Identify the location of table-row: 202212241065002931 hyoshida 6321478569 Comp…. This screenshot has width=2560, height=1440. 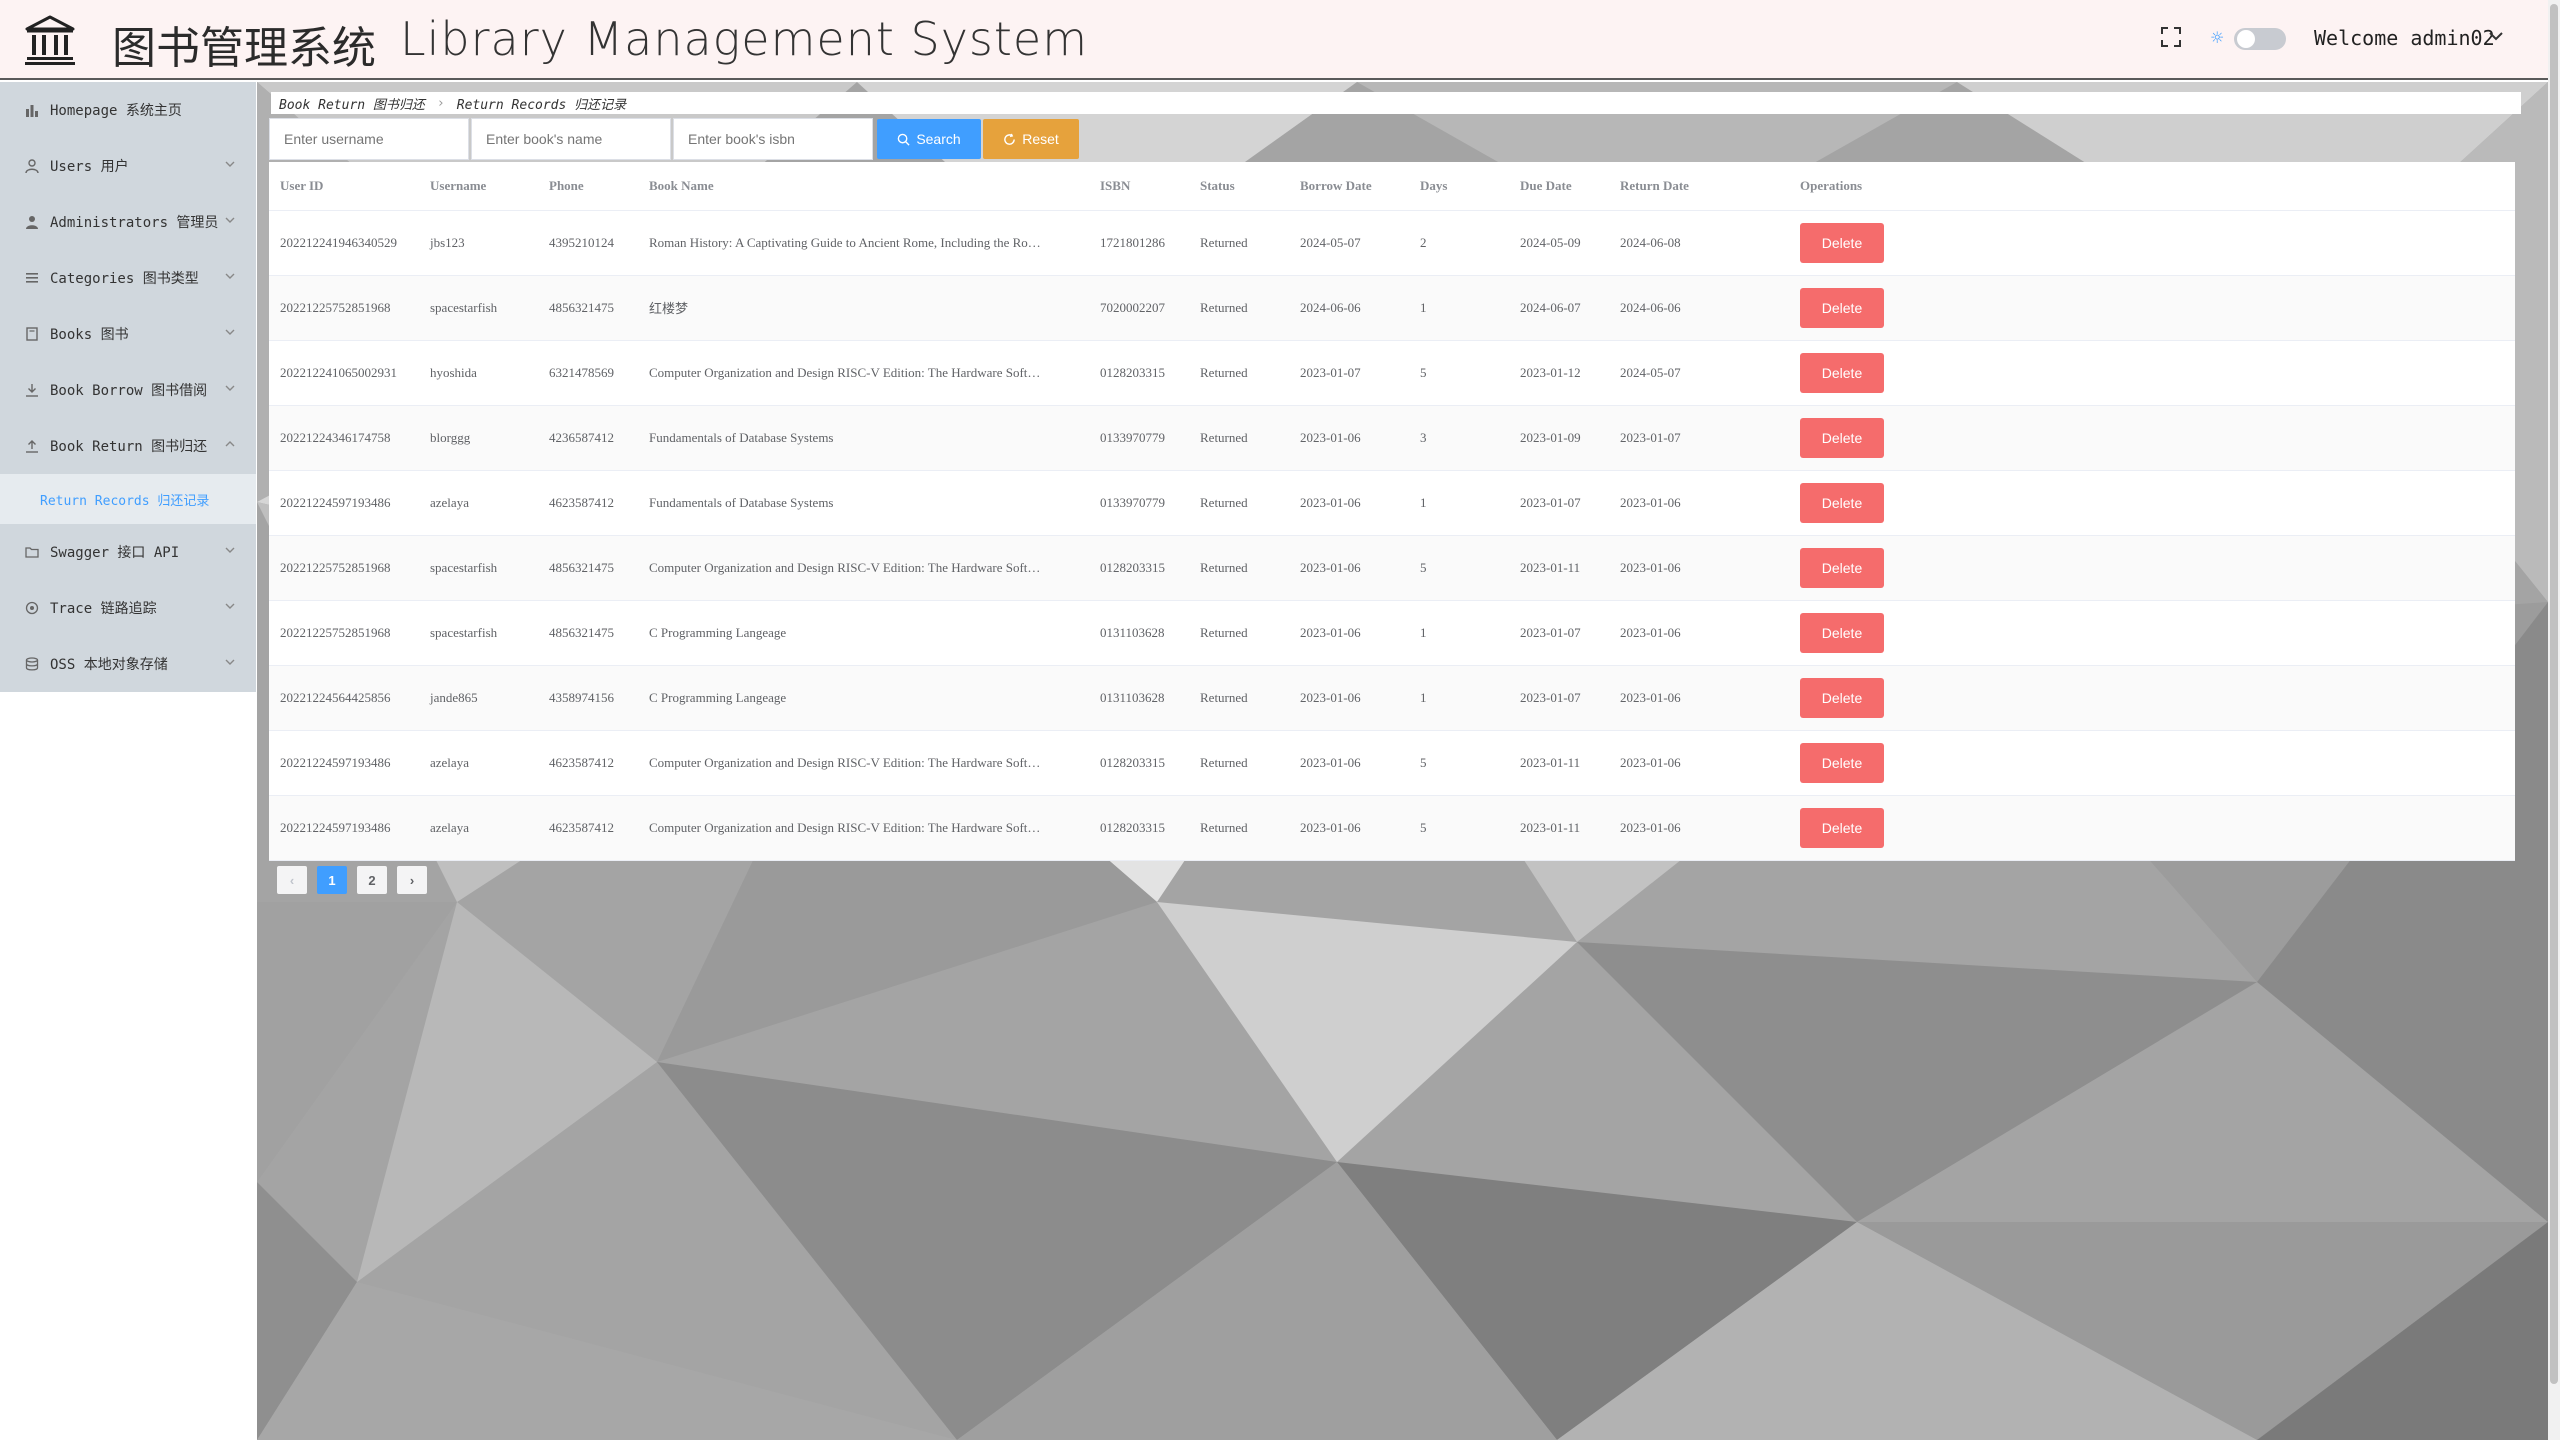
(1392, 373).